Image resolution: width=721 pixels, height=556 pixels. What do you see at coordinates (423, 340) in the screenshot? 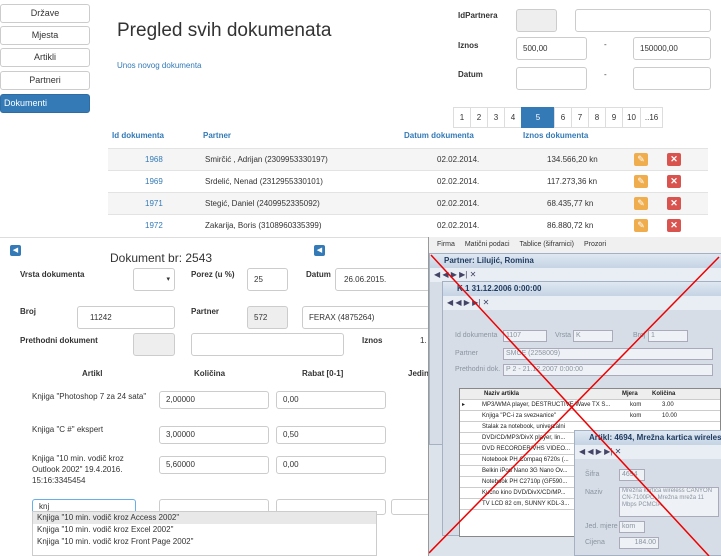
I see `iznos-value: 1.` at bounding box center [423, 340].